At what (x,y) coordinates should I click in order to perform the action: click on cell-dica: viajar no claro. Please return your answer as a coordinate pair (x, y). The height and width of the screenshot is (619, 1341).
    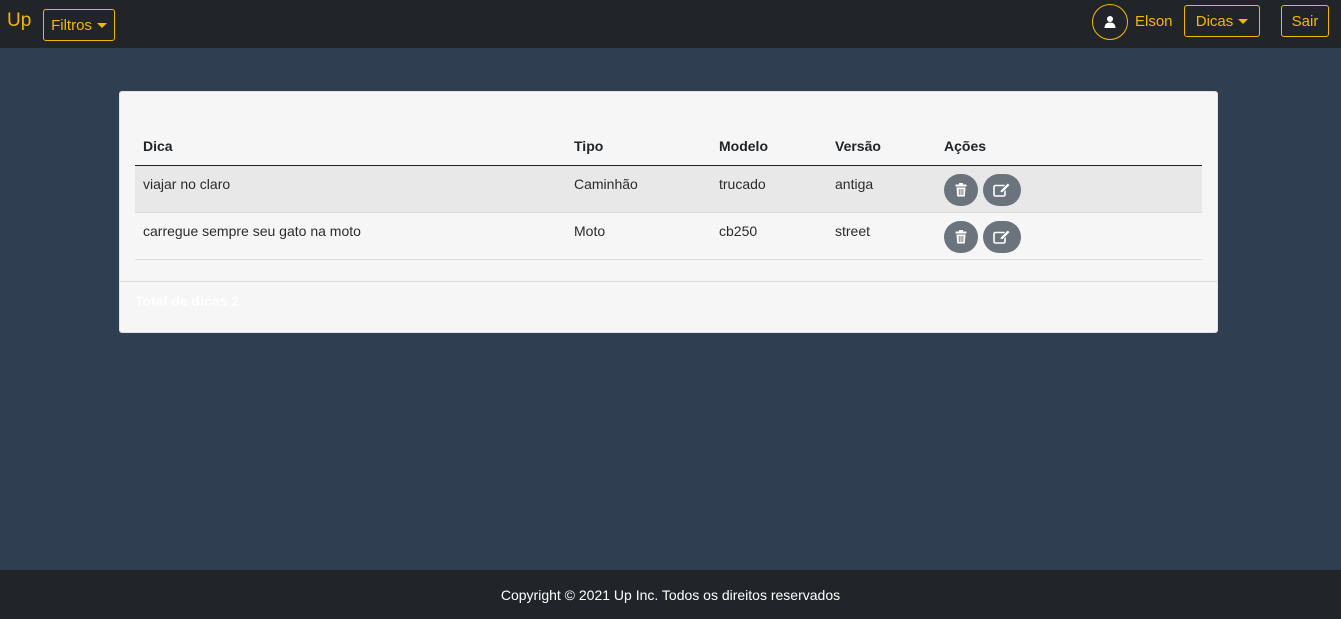
    Looking at the image, I should click on (350, 189).